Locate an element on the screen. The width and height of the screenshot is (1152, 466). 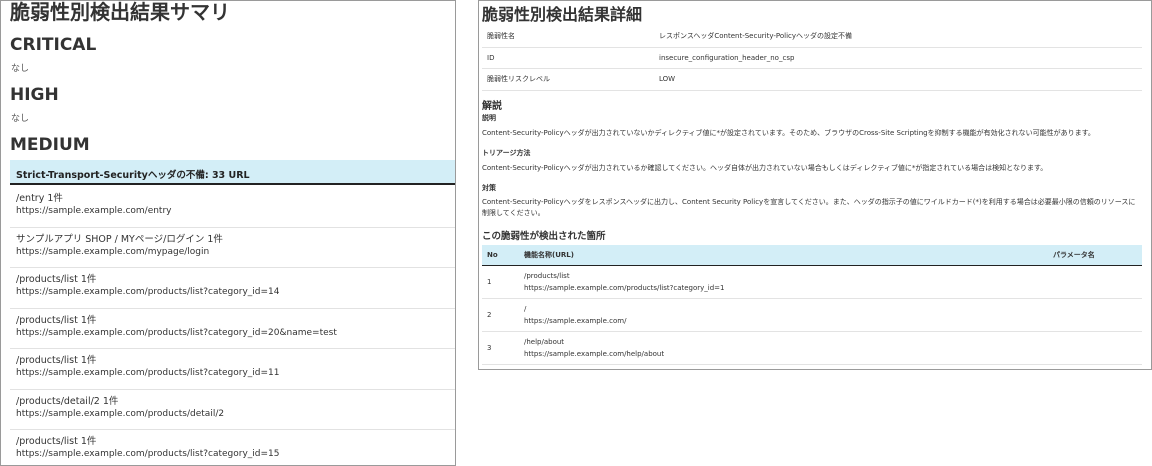
info-value: insecure_configuration_header_no_csp is located at coordinates (898, 58).